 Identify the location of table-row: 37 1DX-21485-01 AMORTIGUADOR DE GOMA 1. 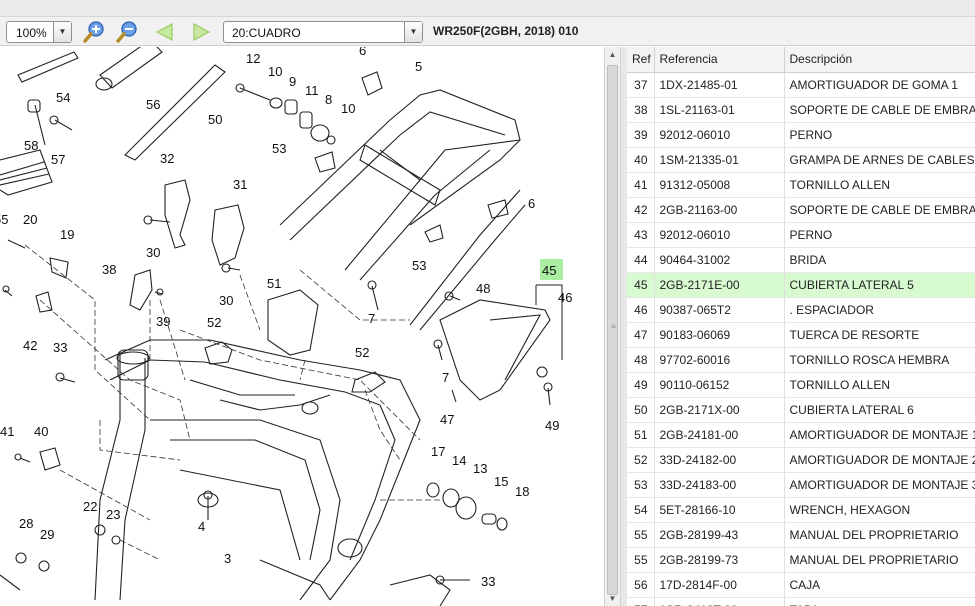
(801, 85).